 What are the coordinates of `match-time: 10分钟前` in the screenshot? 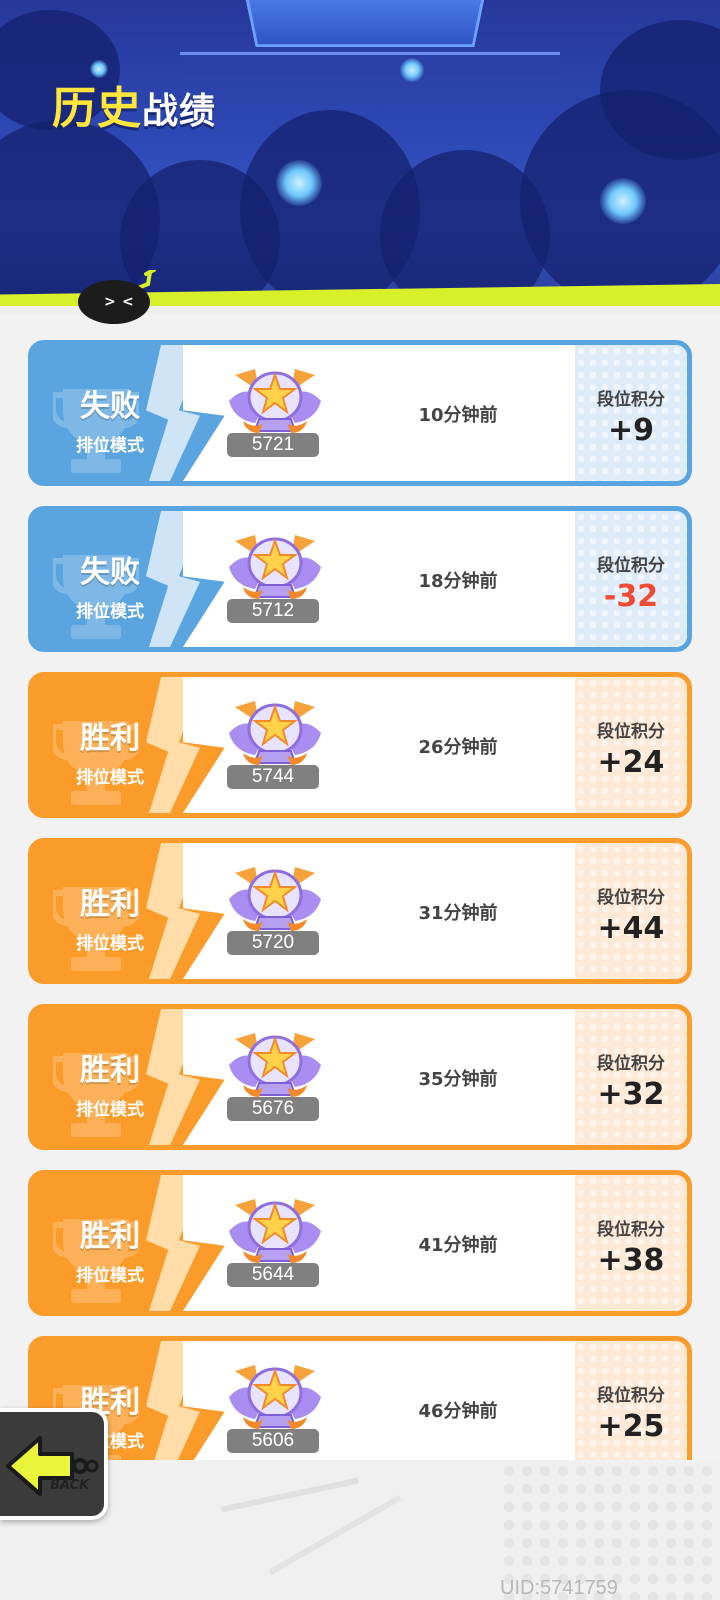 It's located at (458, 415).